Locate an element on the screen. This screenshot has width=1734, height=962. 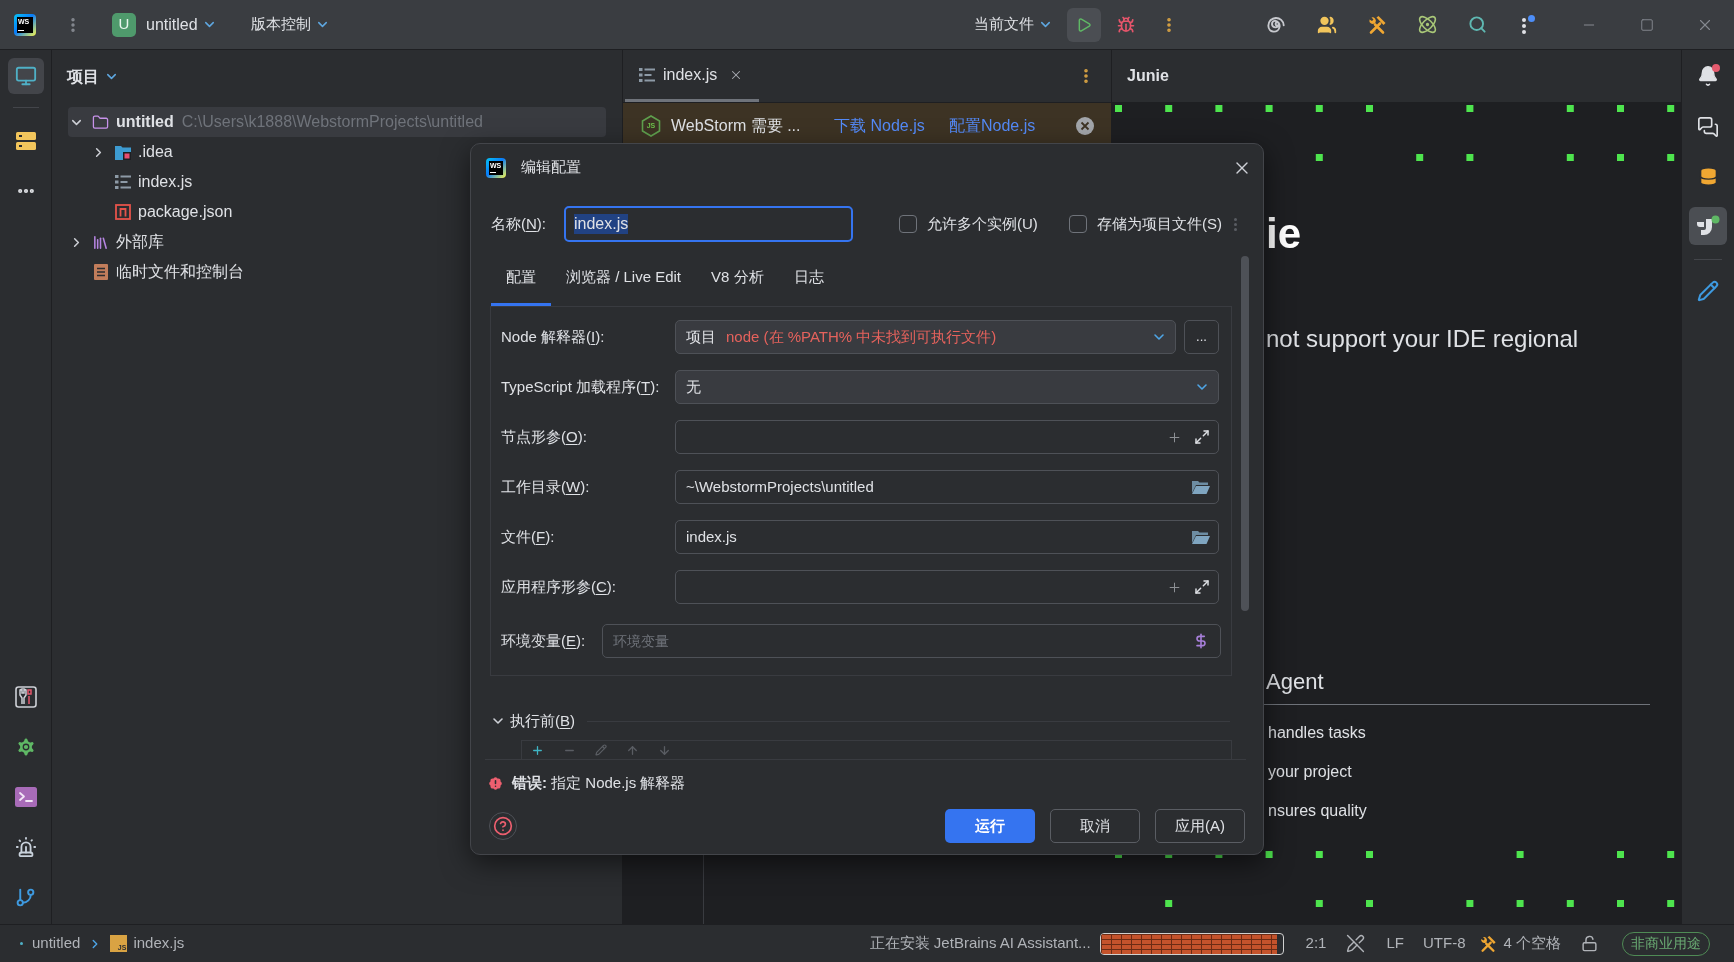
project-avatar: U is located at coordinates (124, 24).